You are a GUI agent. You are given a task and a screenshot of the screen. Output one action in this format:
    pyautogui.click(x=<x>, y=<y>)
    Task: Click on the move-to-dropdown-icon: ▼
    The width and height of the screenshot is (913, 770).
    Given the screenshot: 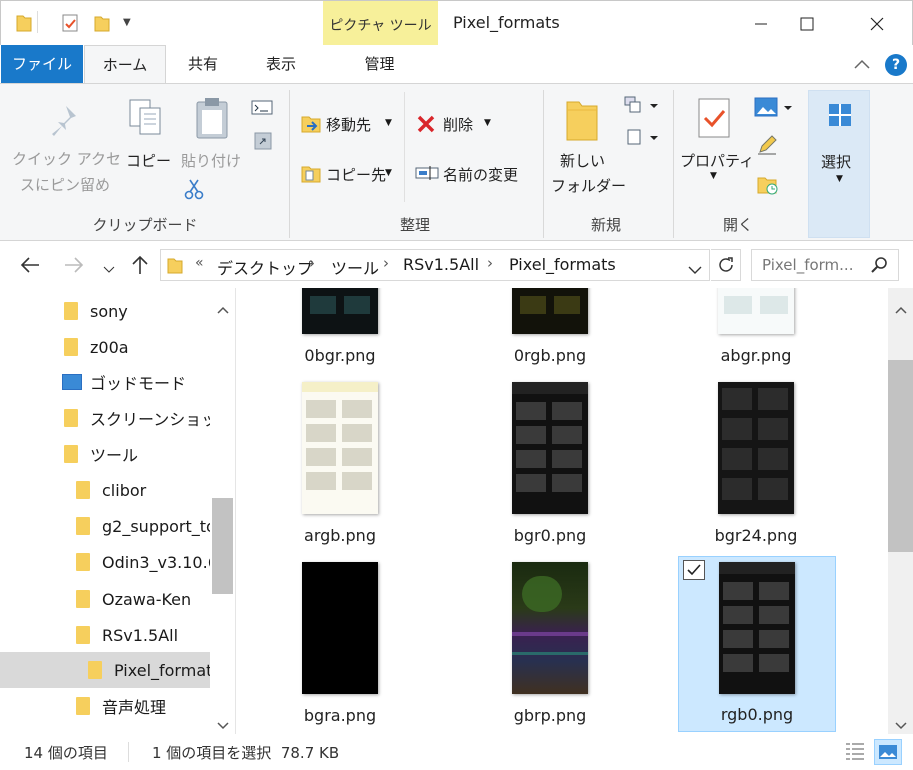 What is the action you would take?
    pyautogui.click(x=388, y=123)
    